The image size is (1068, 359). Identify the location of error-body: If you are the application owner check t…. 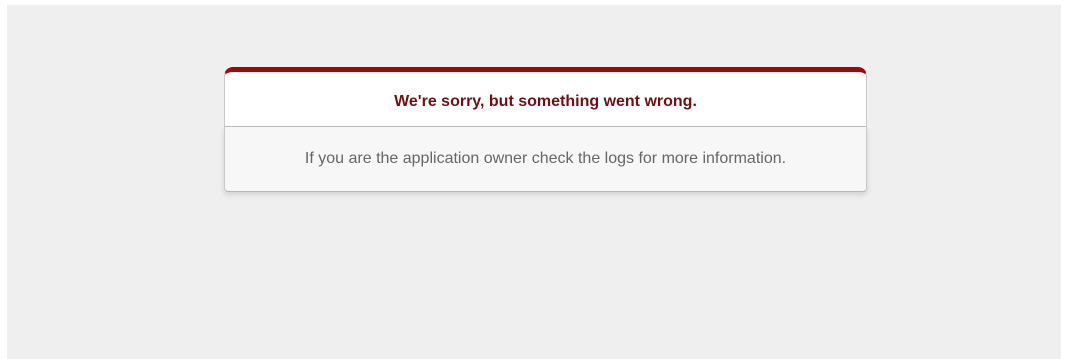
(545, 159).